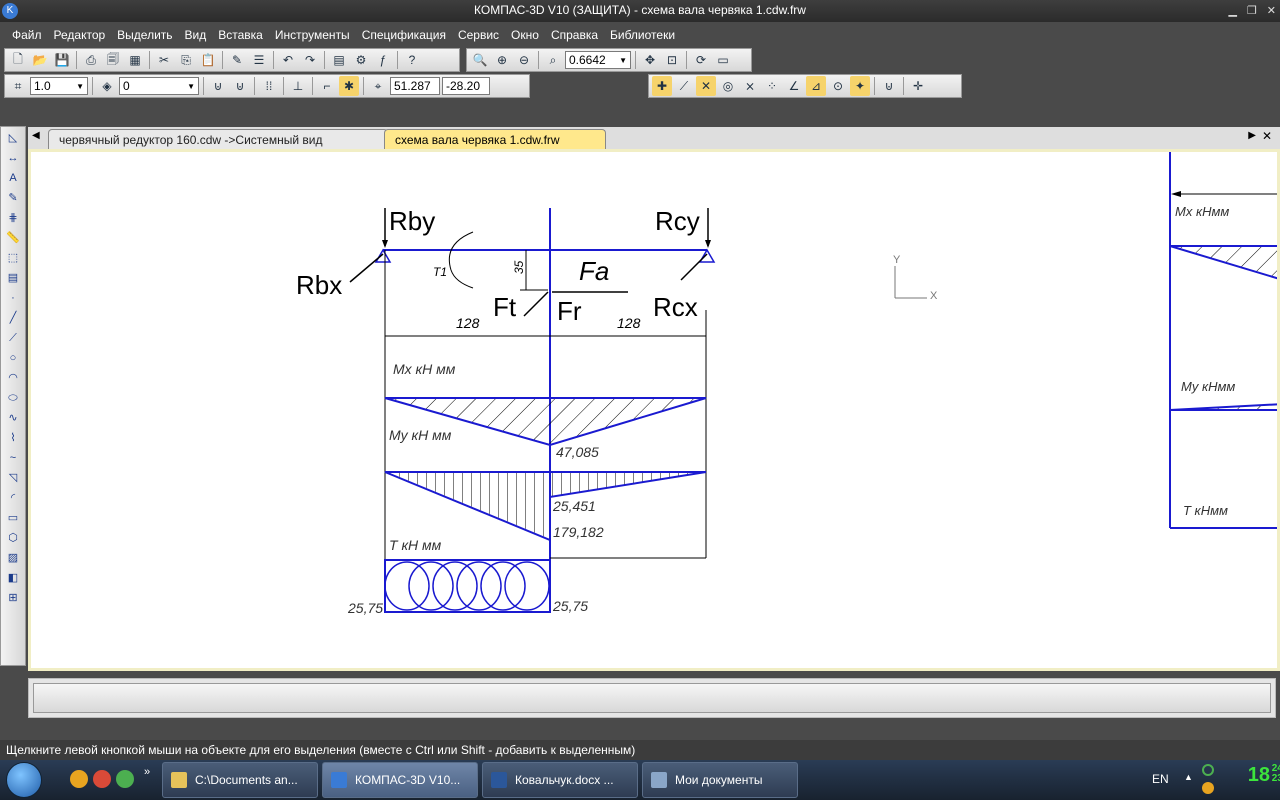  What do you see at coordinates (79, 779) in the screenshot?
I see `quicklaunch-app-icon` at bounding box center [79, 779].